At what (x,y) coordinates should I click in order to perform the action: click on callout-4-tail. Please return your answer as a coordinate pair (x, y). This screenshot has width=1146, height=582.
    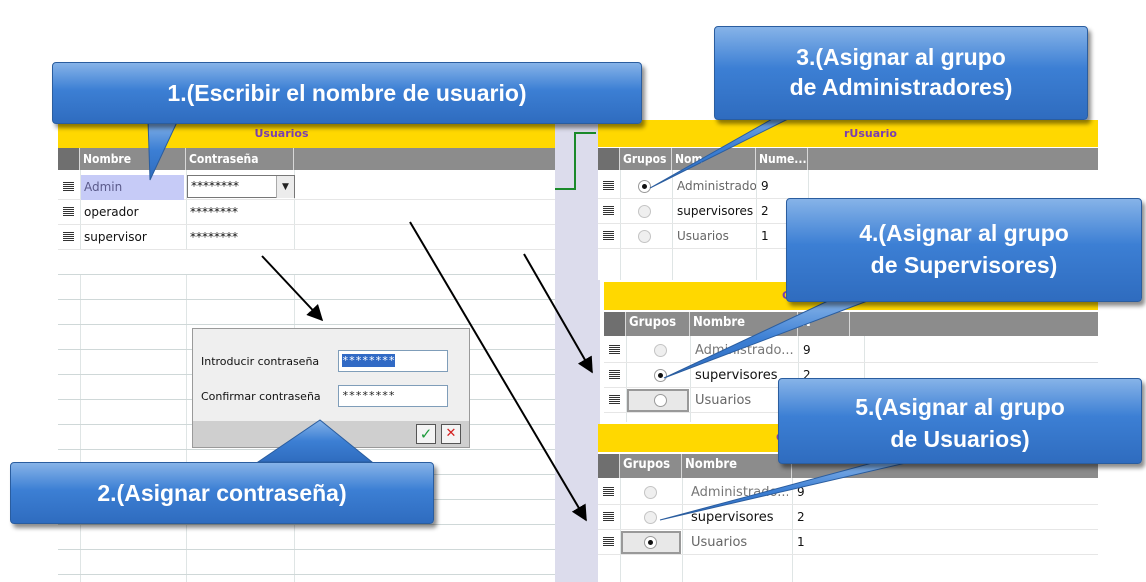
    Looking at the image, I should click on (767, 339).